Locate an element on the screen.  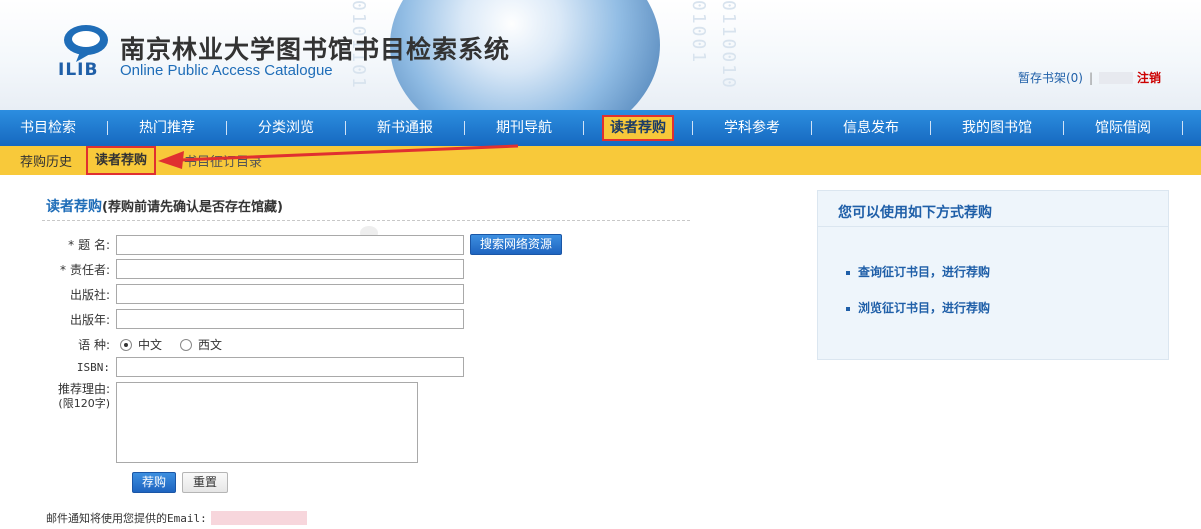
logout-link: 注销 is located at coordinates (1149, 77).